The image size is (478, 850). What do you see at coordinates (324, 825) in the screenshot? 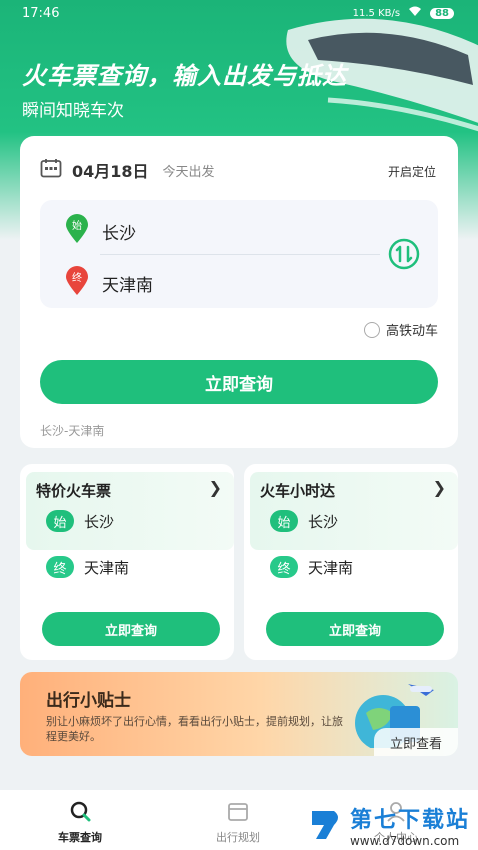
I see `site-logo-icon` at bounding box center [324, 825].